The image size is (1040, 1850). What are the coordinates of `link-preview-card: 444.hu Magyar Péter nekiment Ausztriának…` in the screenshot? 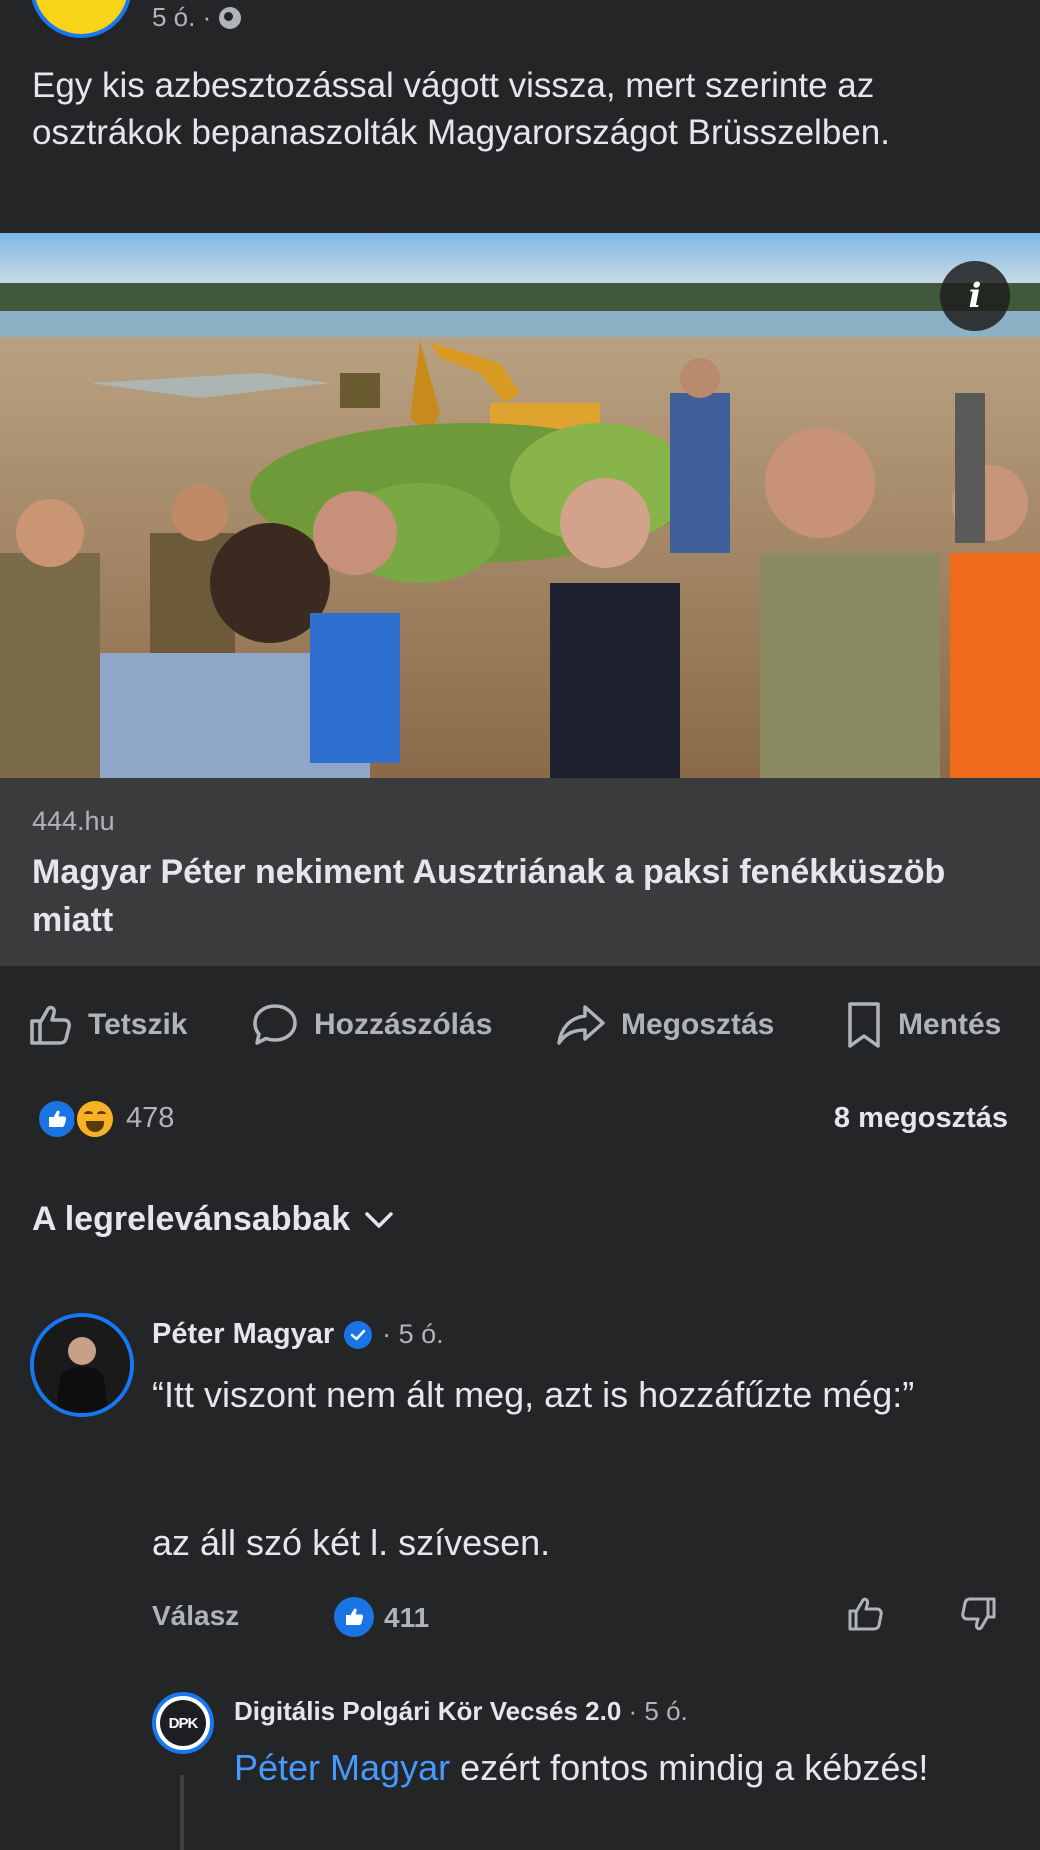 It's located at (520, 872).